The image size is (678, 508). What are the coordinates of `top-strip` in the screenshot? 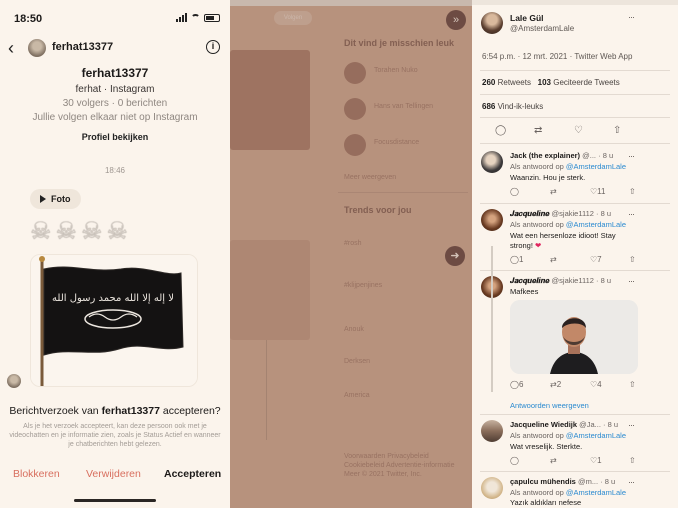 It's located at (575, 2).